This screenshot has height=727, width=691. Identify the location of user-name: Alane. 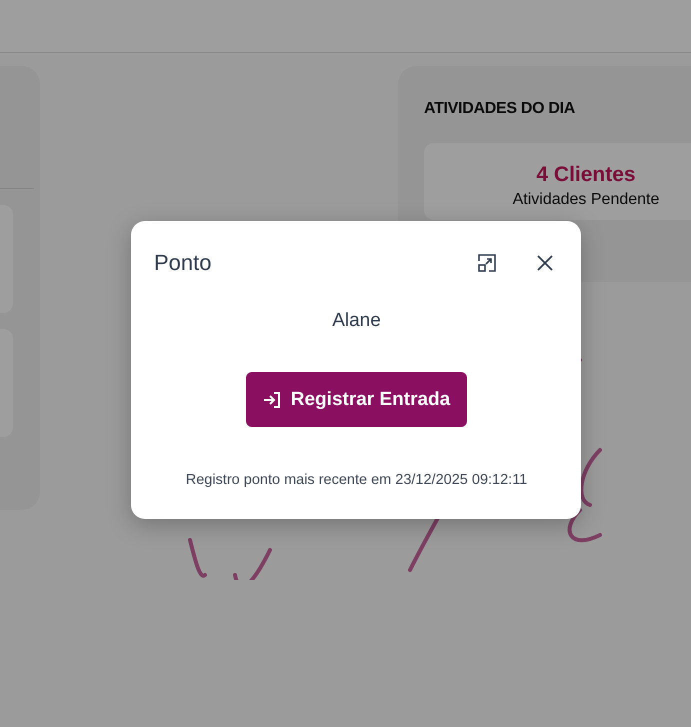
(356, 321).